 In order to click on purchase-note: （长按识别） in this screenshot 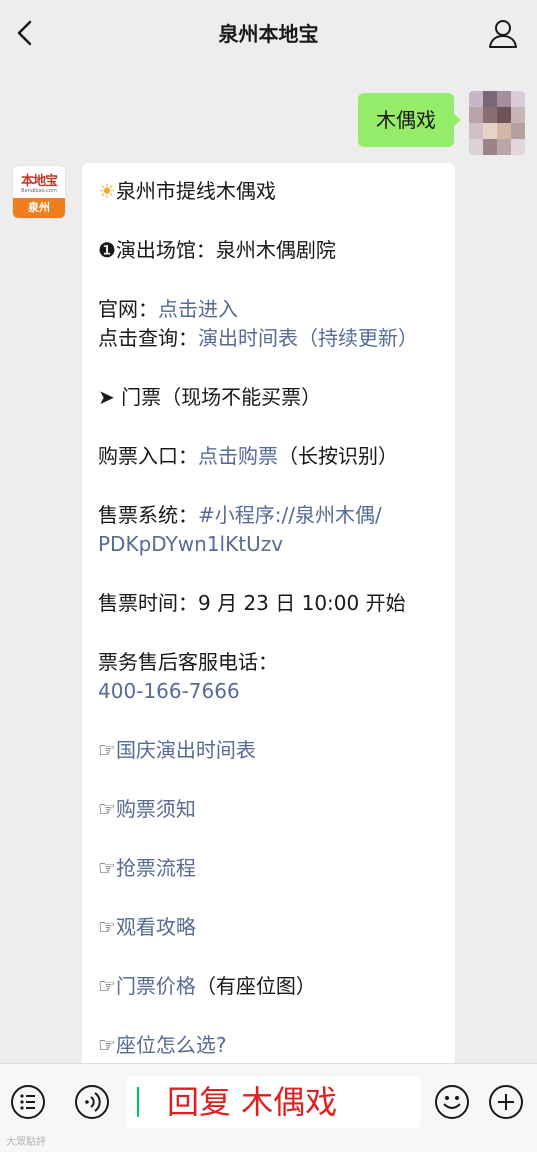, I will do `click(338, 456)`.